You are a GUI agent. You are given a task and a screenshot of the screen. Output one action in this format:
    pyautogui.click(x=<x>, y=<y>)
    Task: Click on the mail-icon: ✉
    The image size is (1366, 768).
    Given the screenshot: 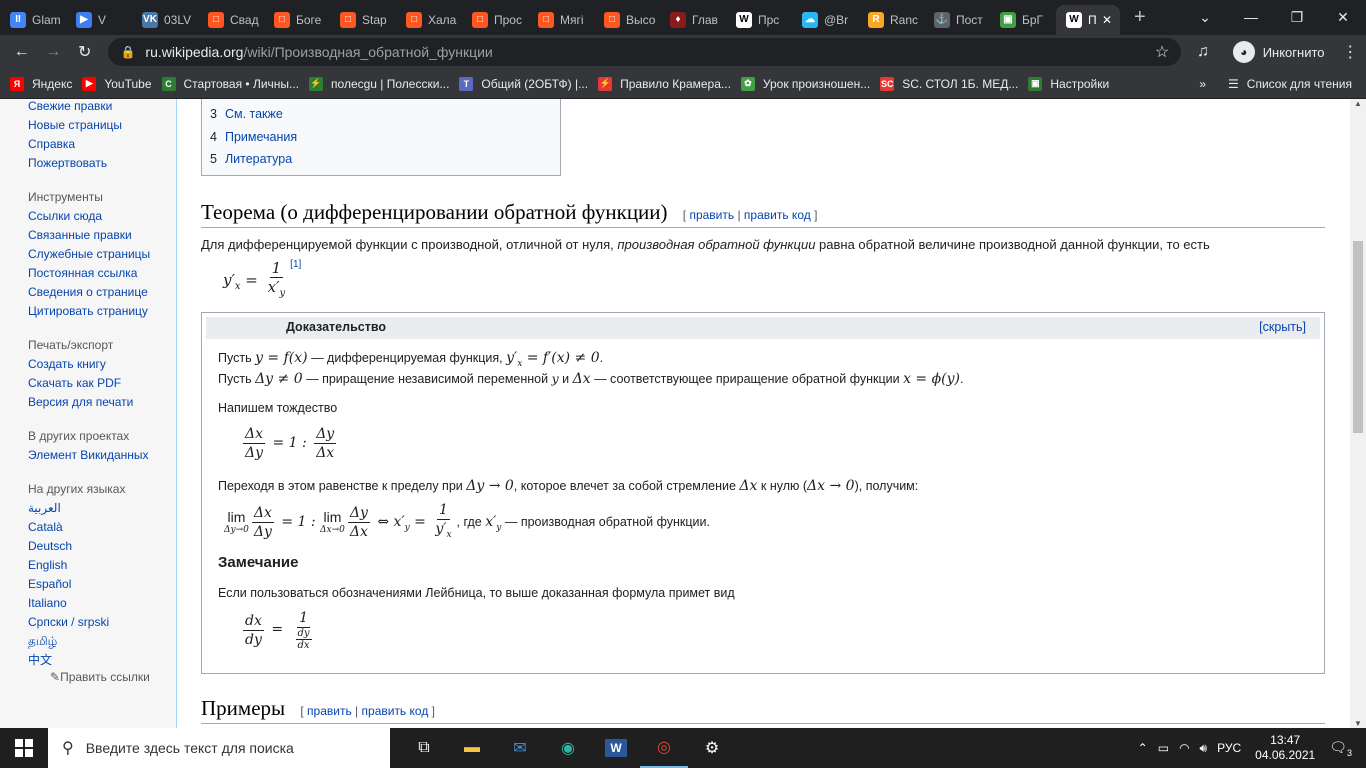 What is the action you would take?
    pyautogui.click(x=520, y=748)
    